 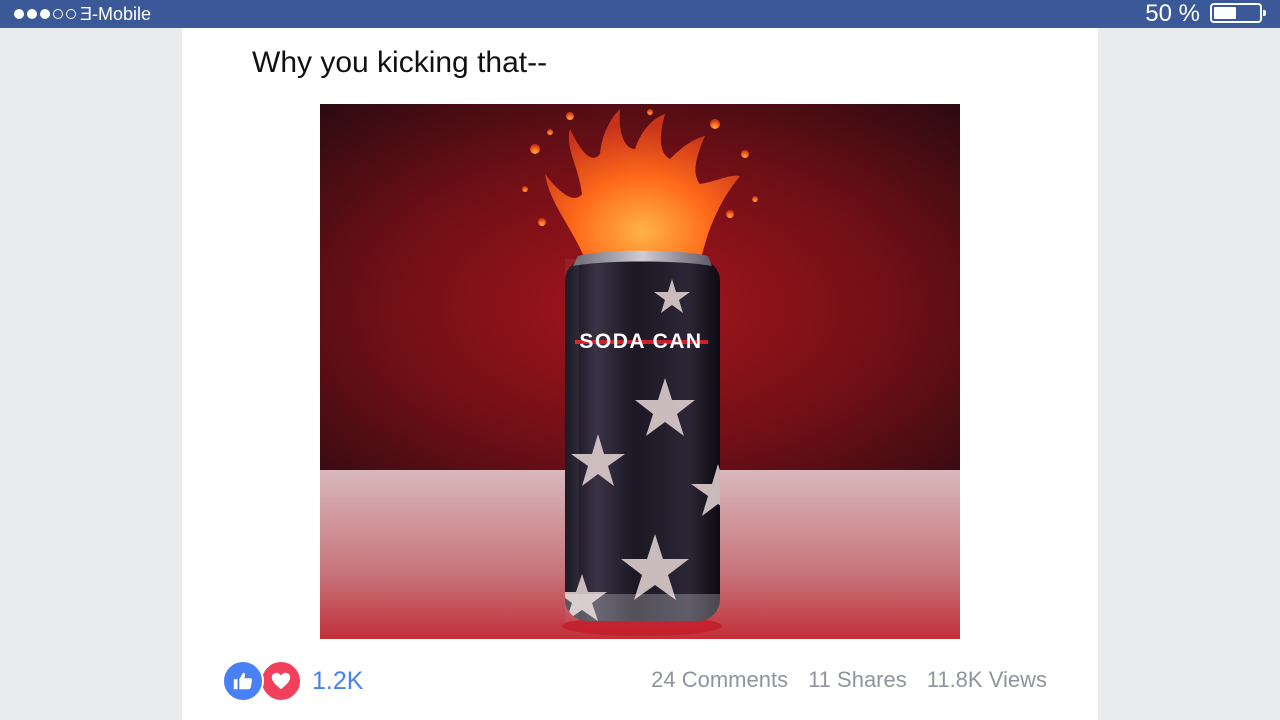 I want to click on shares-count-link: 11 Shares, so click(x=857, y=680).